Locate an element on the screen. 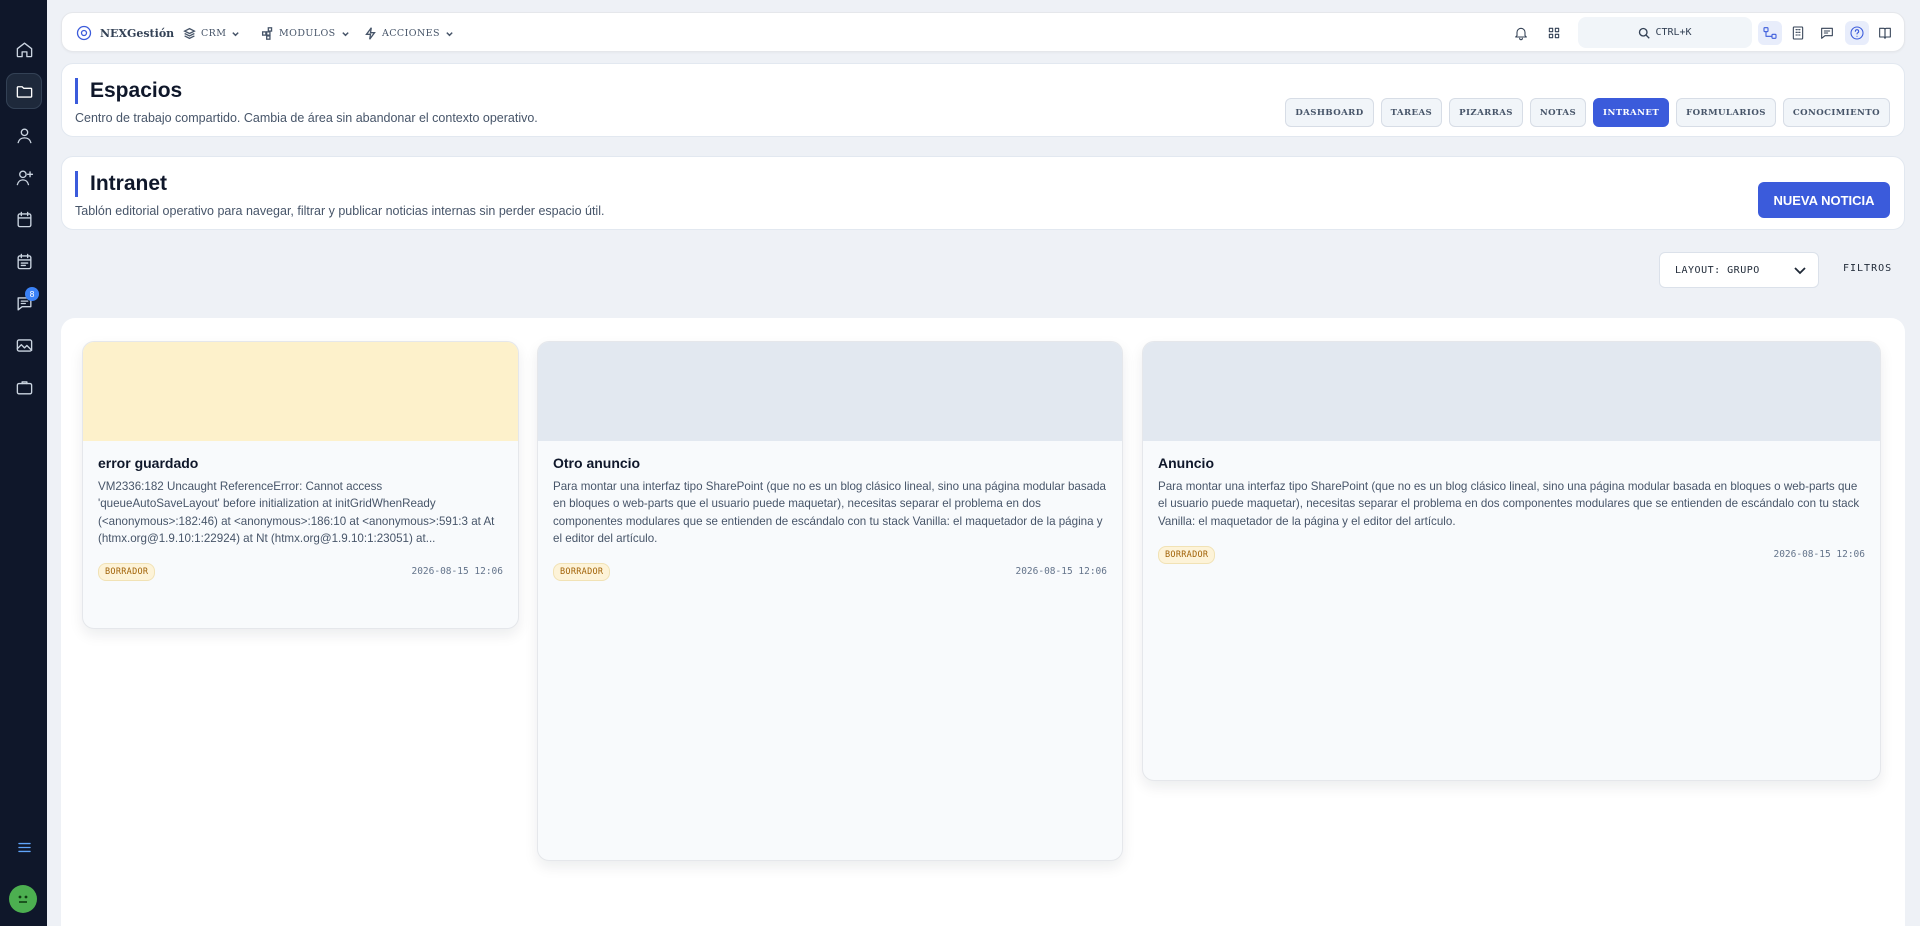  sidebar-item-user is located at coordinates (24, 135).